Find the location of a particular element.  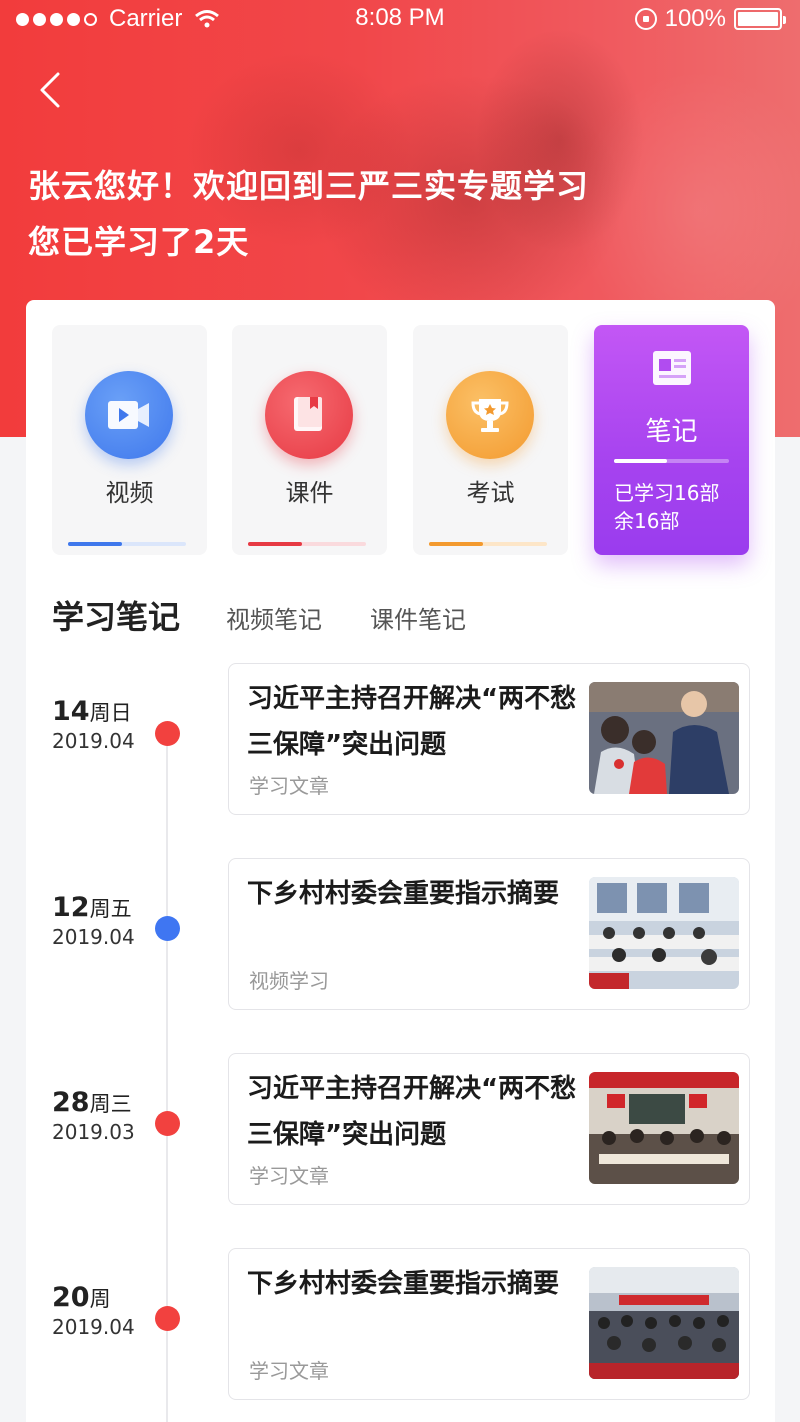

notebook-icon is located at coordinates (672, 368).